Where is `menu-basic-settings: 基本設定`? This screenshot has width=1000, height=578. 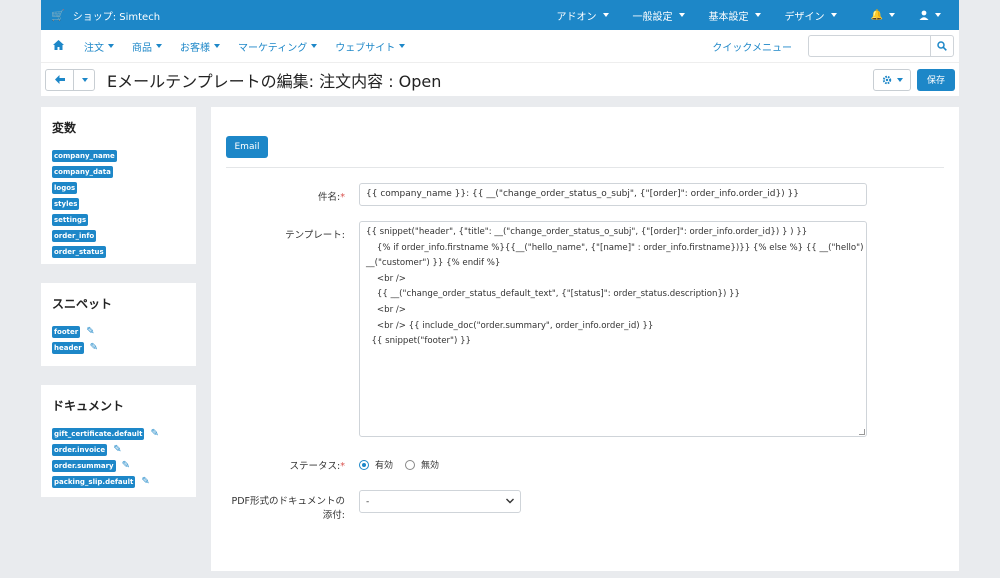
menu-basic-settings: 基本設定 is located at coordinates (735, 15).